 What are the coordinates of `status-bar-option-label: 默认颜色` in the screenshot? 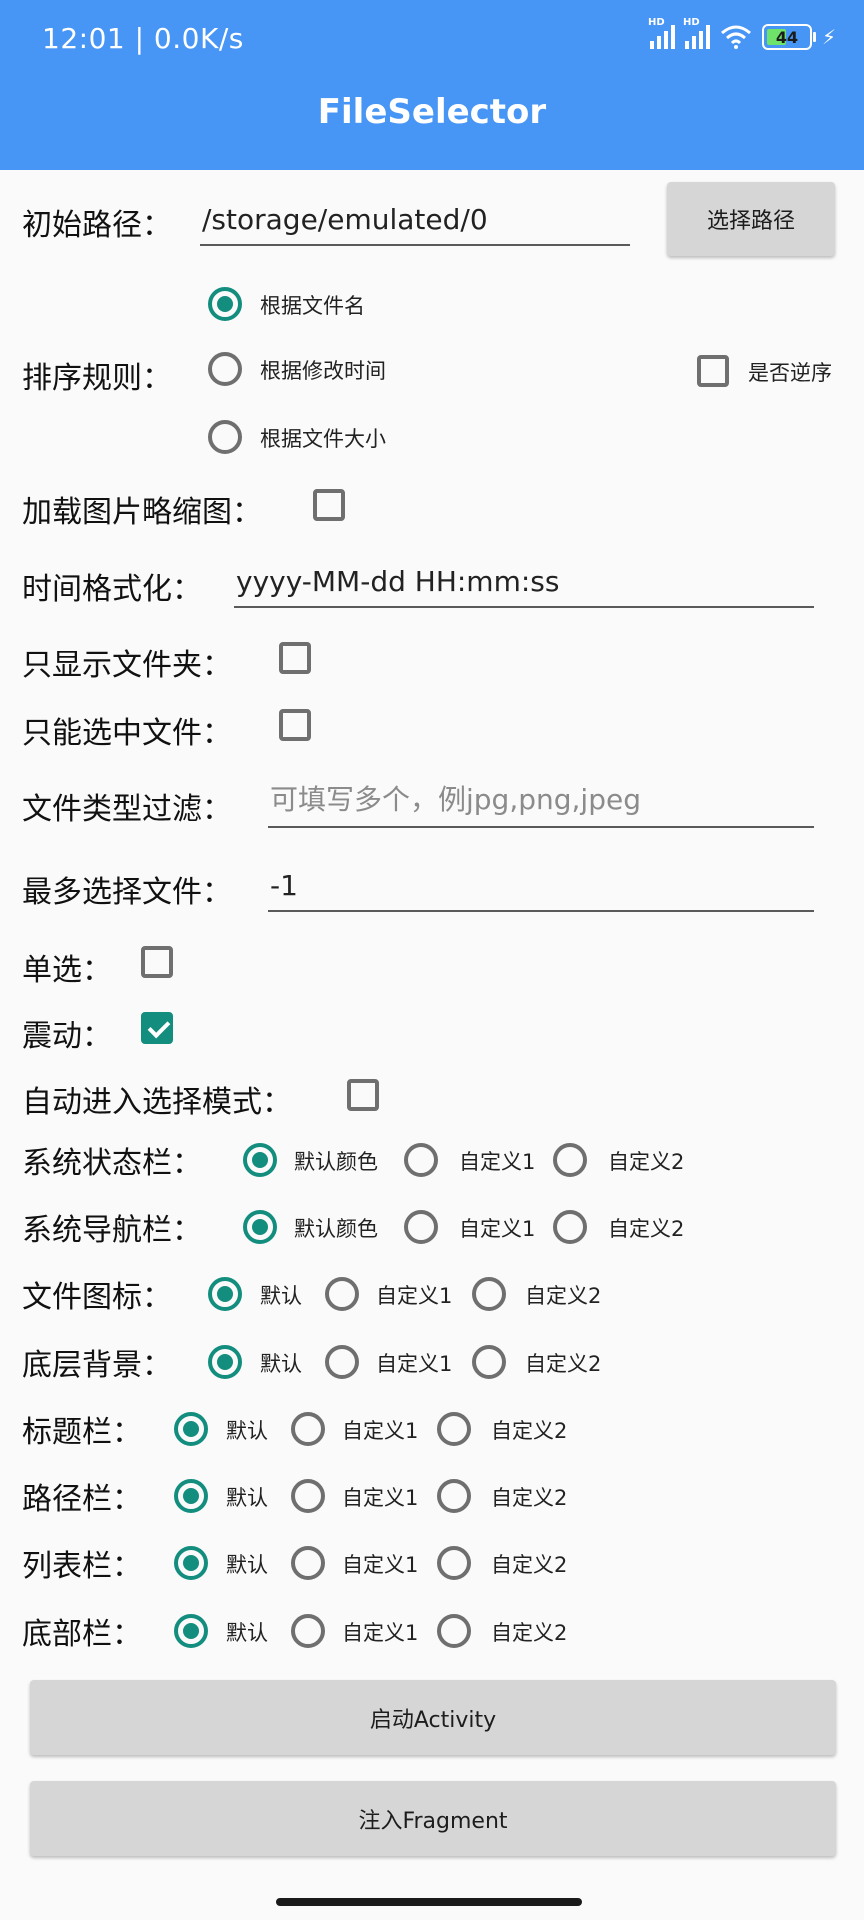 It's located at (336, 1162).